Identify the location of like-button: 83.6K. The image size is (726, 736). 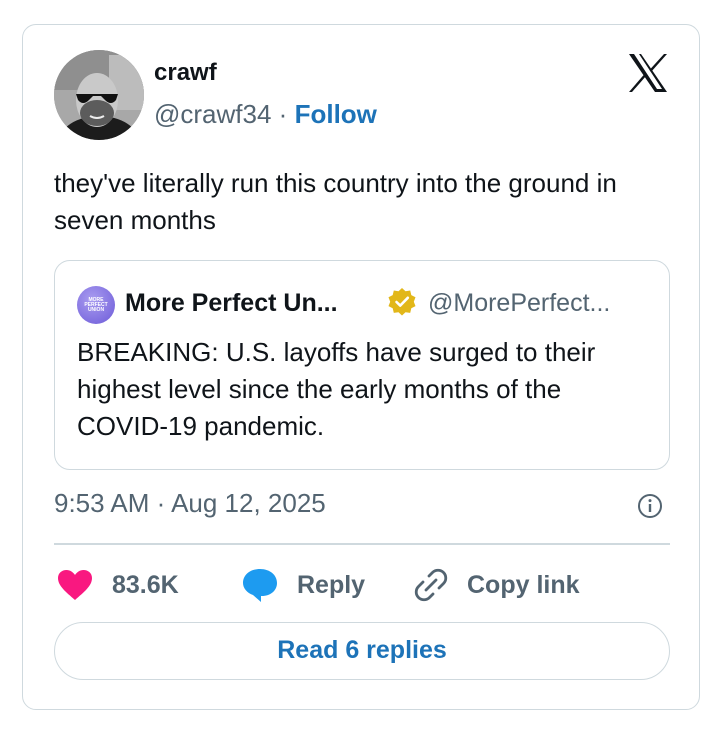
(117, 585).